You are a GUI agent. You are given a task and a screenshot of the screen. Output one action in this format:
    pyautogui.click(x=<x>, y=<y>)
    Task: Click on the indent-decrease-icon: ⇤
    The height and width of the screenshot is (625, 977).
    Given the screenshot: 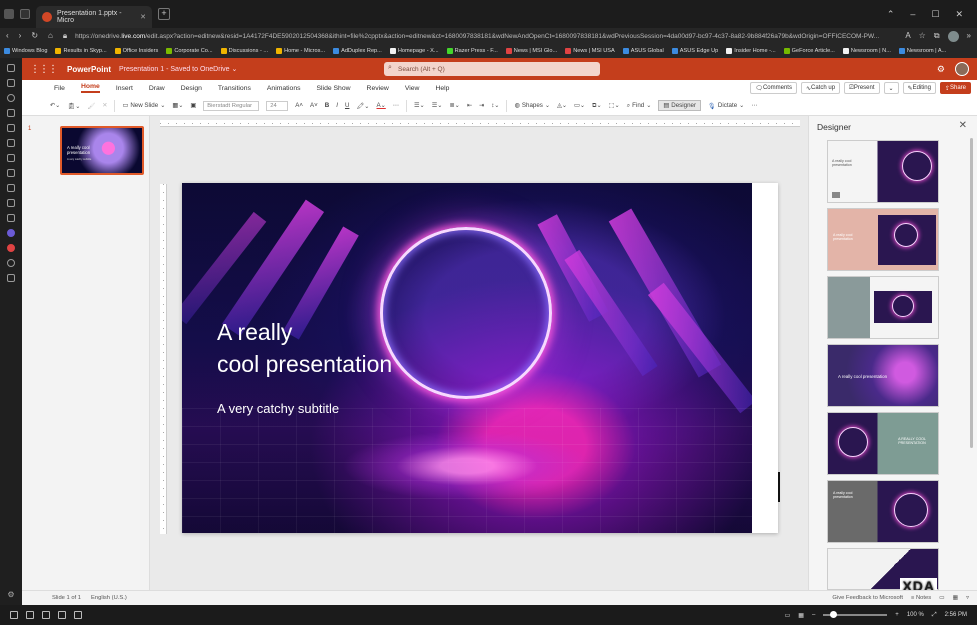 What is the action you would take?
    pyautogui.click(x=469, y=105)
    